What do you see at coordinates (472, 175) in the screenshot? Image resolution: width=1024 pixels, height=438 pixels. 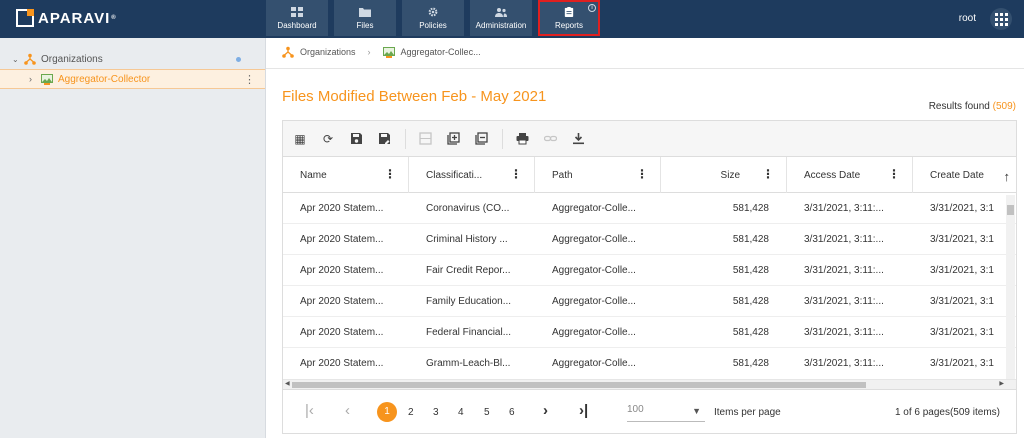 I see `column-header-classification: Classificati... ⋮` at bounding box center [472, 175].